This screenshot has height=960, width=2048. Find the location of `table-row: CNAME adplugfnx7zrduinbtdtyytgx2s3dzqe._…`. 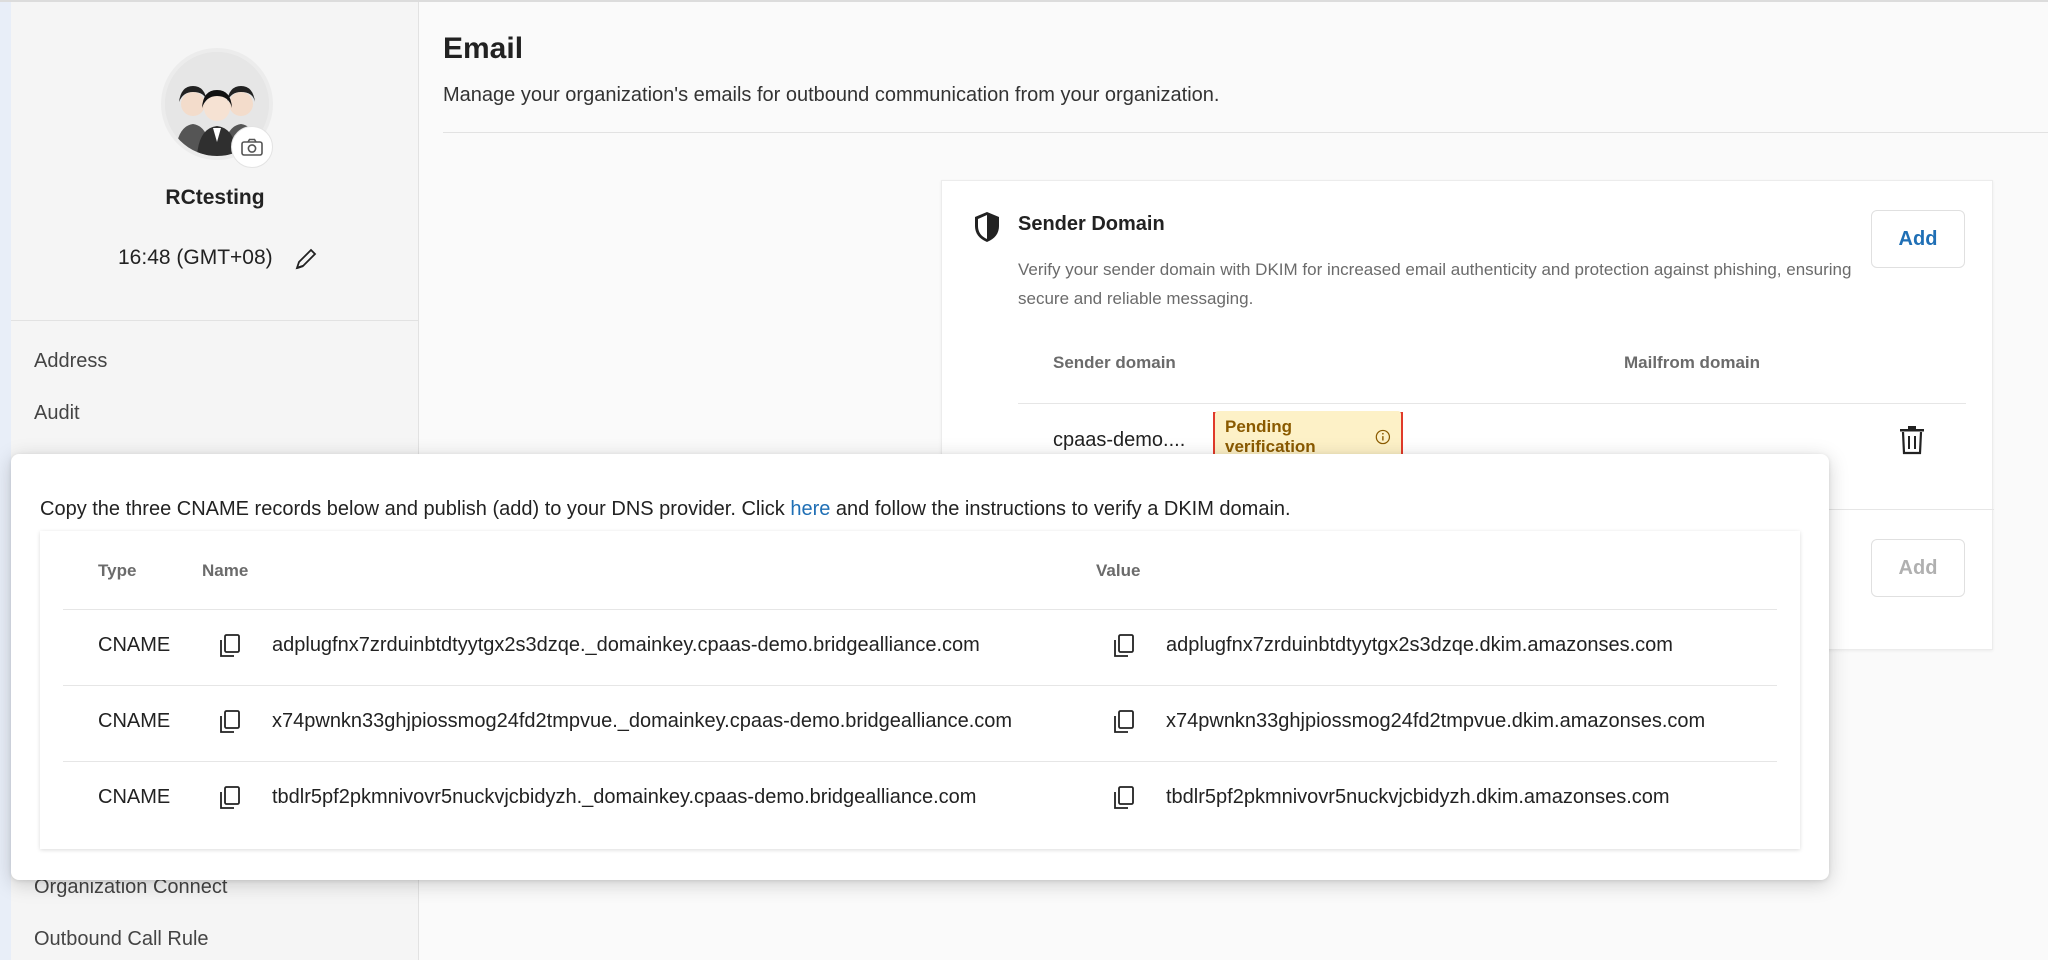

table-row: CNAME adplugfnx7zrduinbtdtyytgx2s3dzqe._… is located at coordinates (920, 647).